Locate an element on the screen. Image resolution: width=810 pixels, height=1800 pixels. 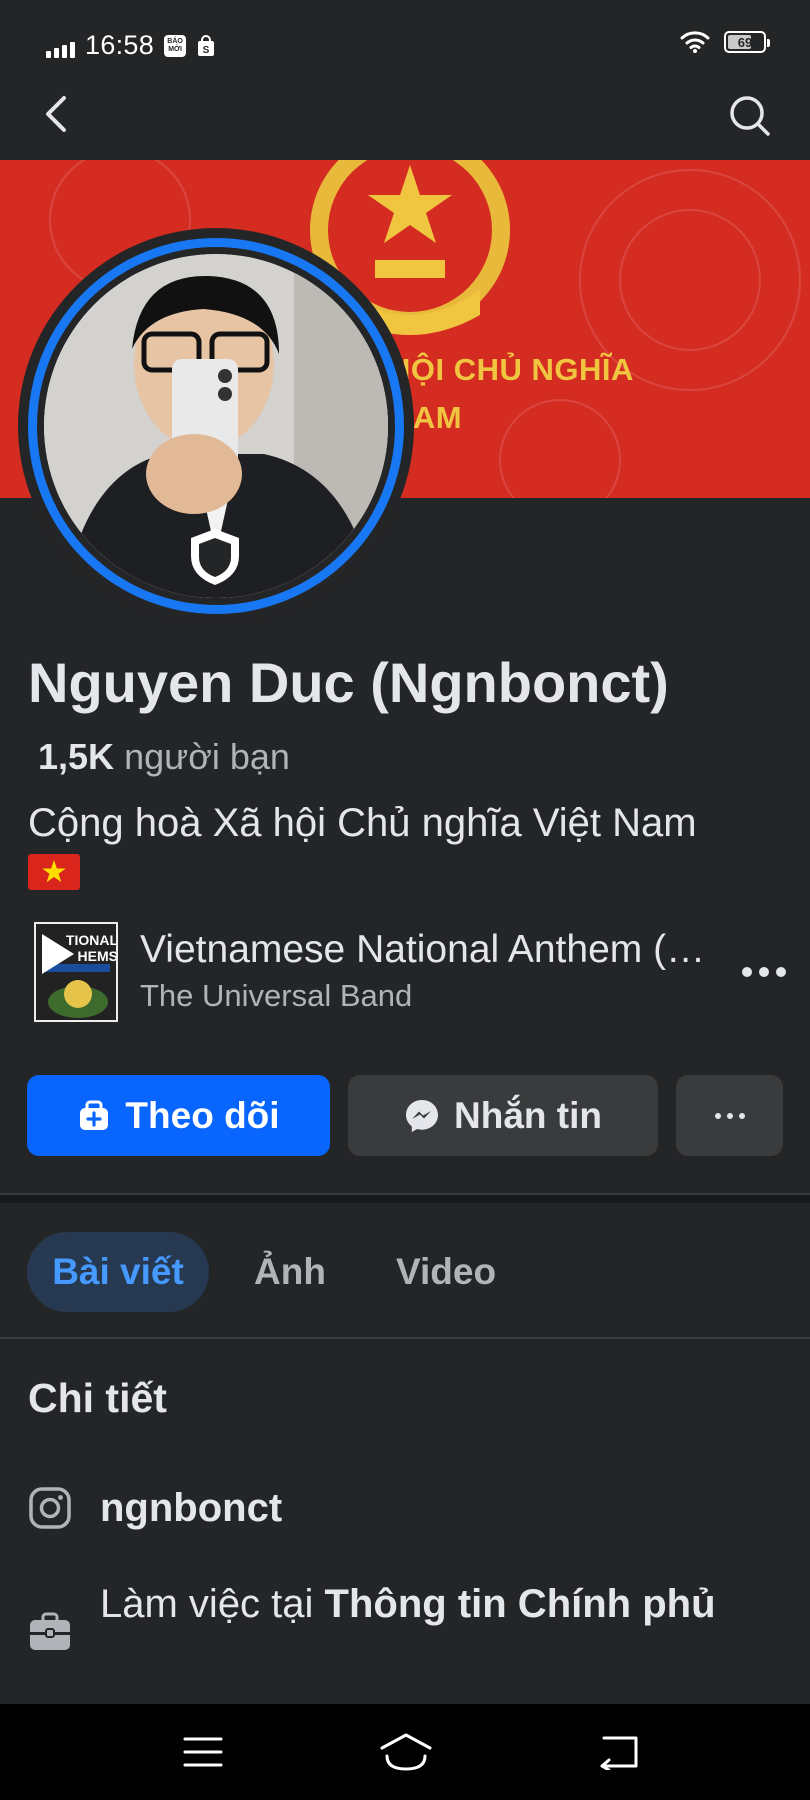
tab-photos: Ảnh is located at coordinates (290, 1272).